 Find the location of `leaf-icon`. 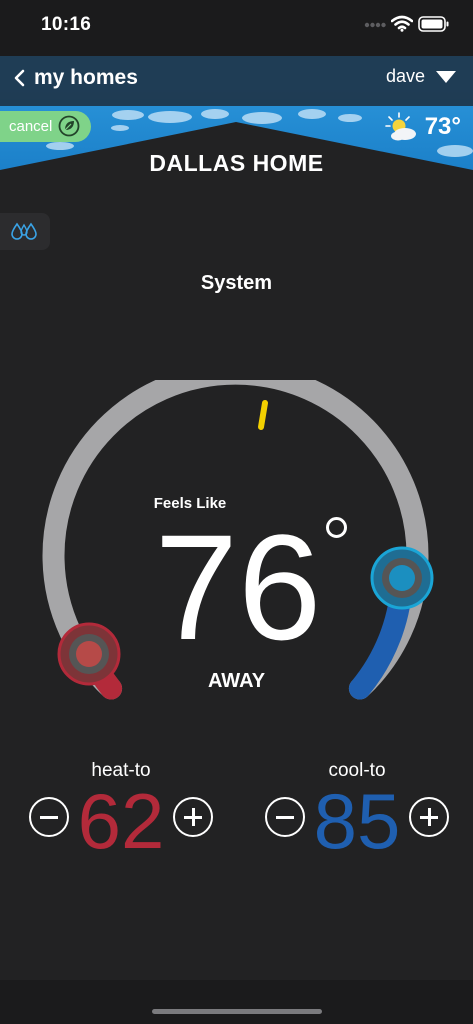

leaf-icon is located at coordinates (69, 126).